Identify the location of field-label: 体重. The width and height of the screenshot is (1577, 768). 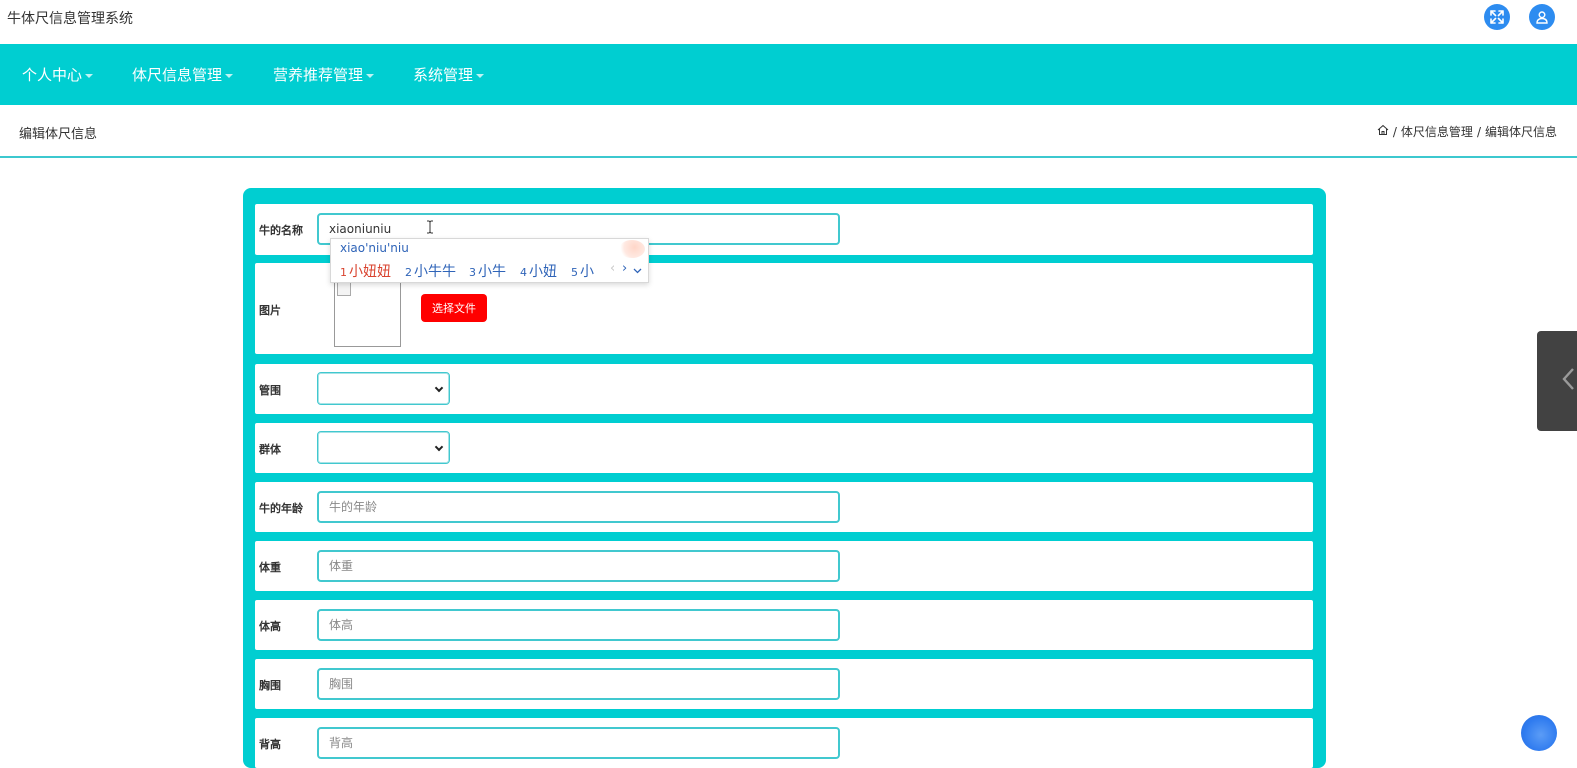
(270, 567).